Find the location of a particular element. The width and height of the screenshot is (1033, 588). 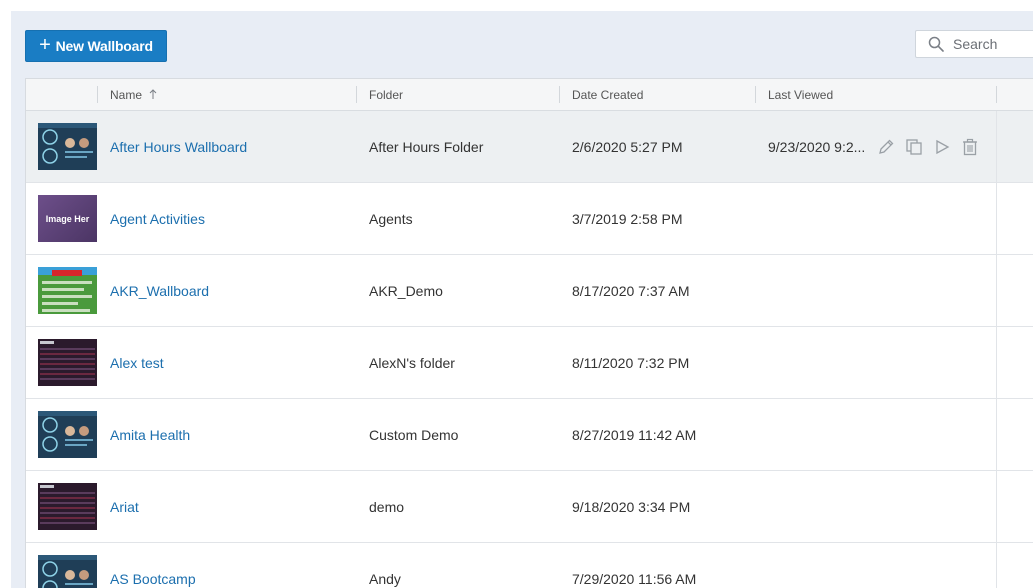

row-actions is located at coordinates (928, 147).